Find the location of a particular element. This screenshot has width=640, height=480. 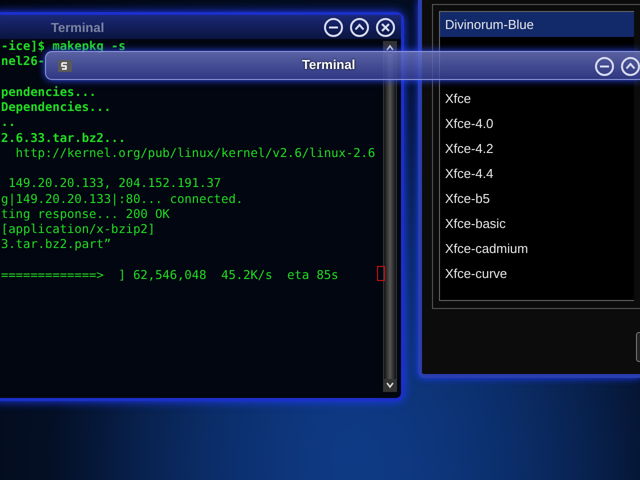

dialog-button is located at coordinates (638, 347).